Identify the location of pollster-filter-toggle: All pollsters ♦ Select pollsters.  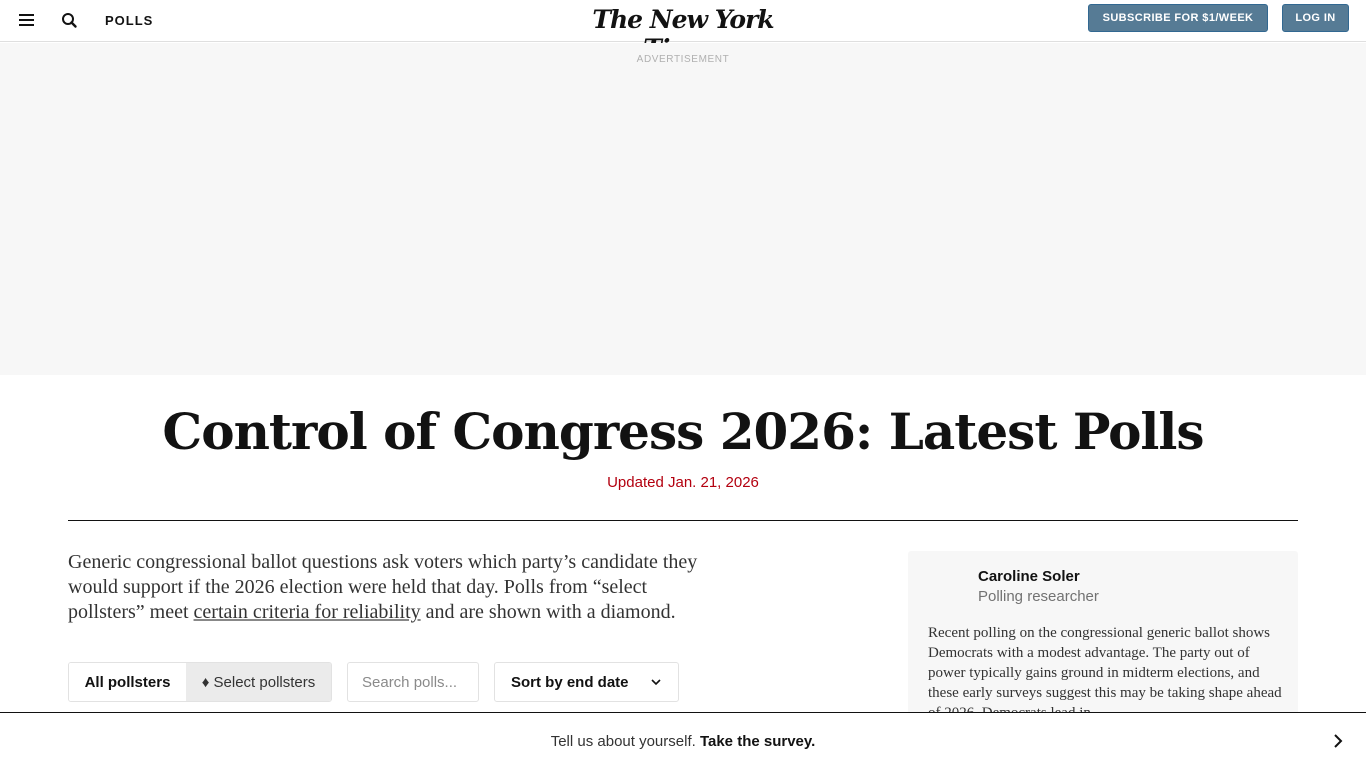
(200, 682).